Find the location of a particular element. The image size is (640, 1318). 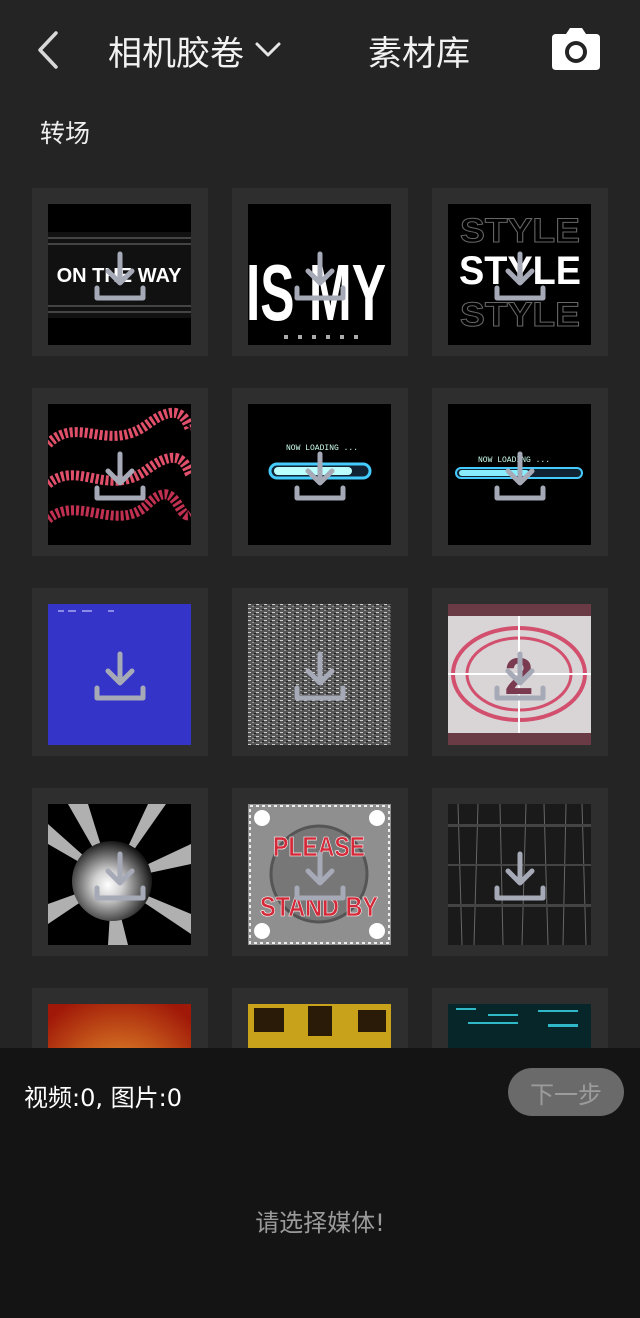

grid-item-2: IS MY is located at coordinates (320, 272).